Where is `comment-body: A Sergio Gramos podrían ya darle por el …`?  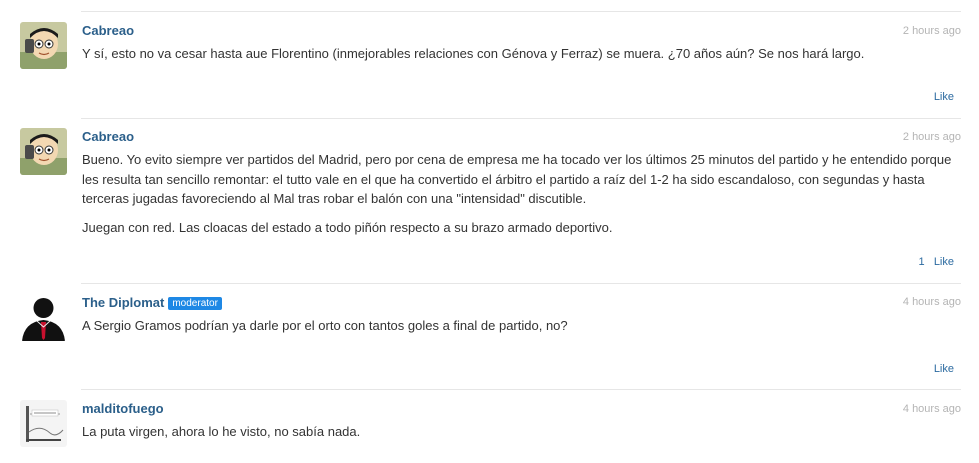
comment-body: A Sergio Gramos podrían ya darle por el … is located at coordinates (522, 330).